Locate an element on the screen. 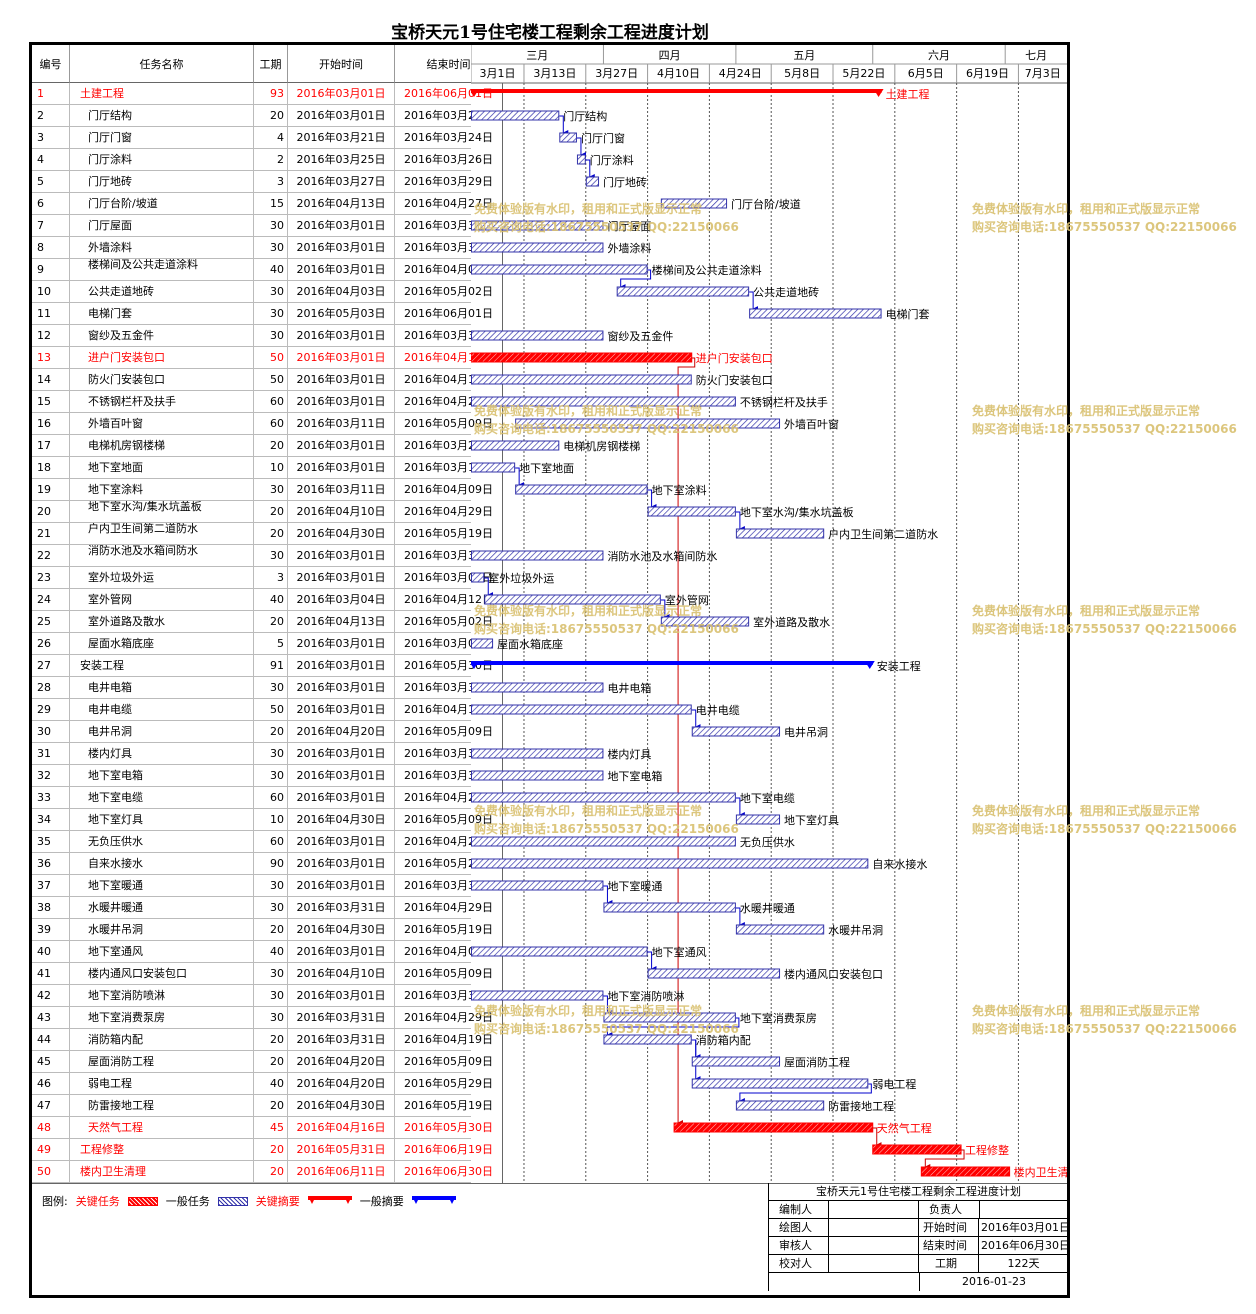 This screenshot has height=1314, width=1256. task-row: 34 地下室灯具 10 2016年04月30日 2016年05月09日 is located at coordinates (267, 820).